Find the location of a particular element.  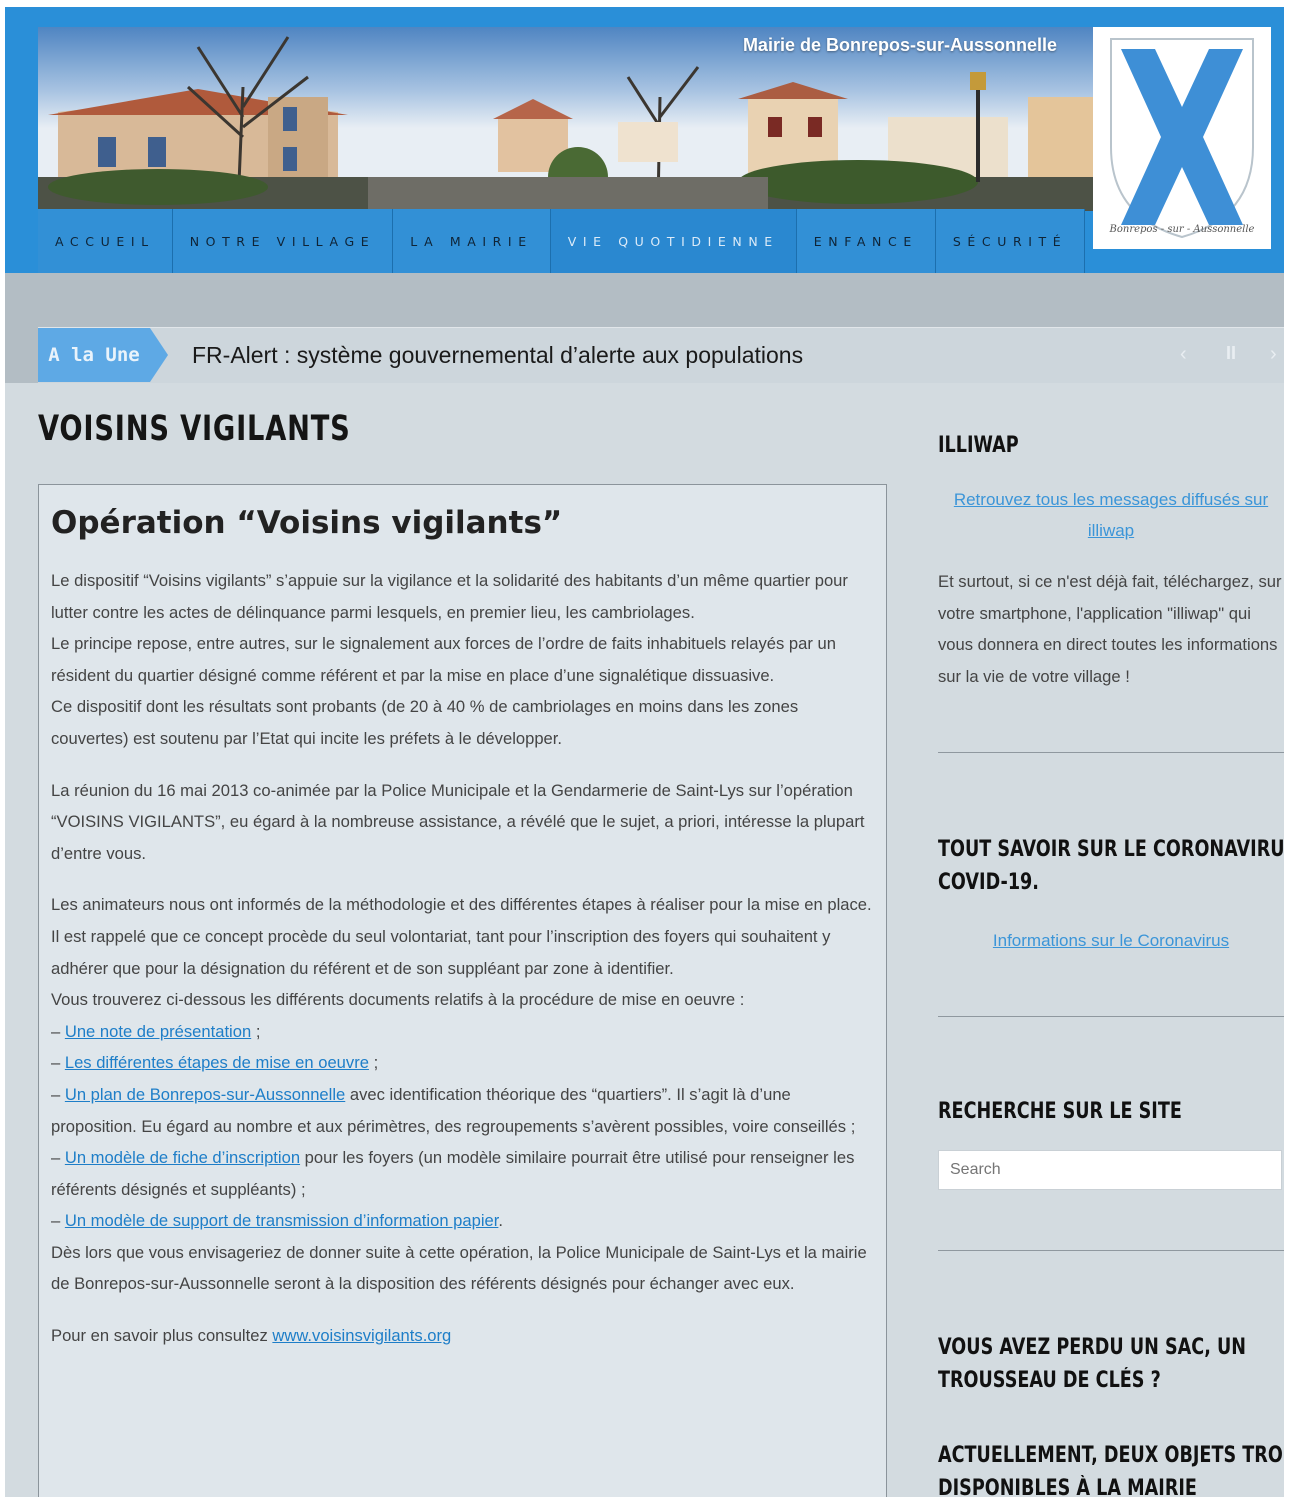

topbar-home-link: ACCUEIL is located at coordinates (63, 11).